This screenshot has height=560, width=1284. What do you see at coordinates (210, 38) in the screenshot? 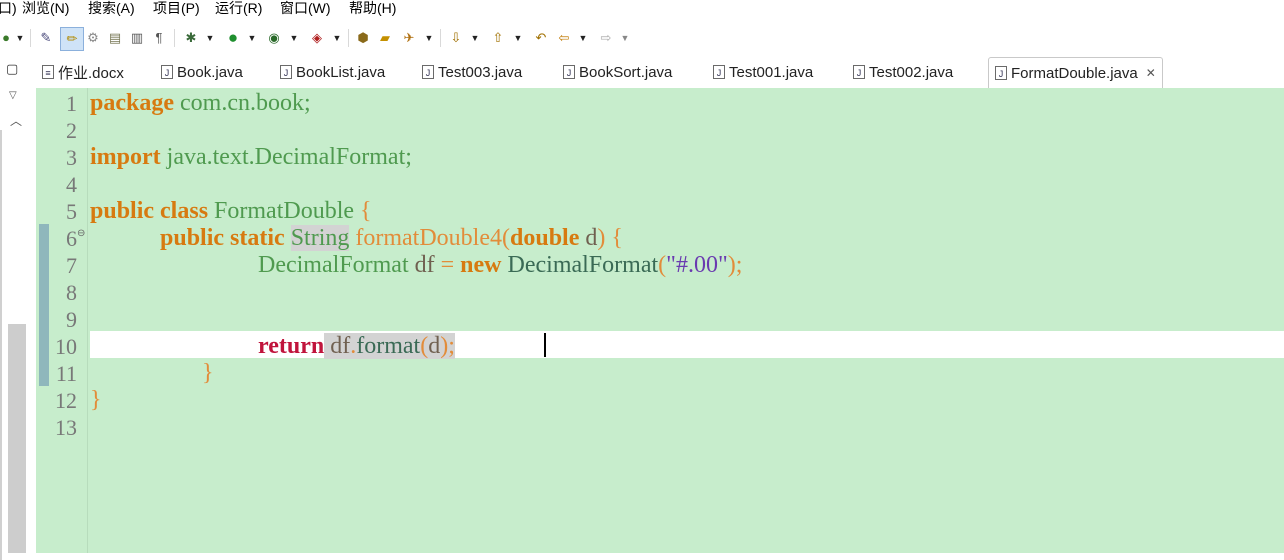
I see `debug-dropdown-icon: ▼` at bounding box center [210, 38].